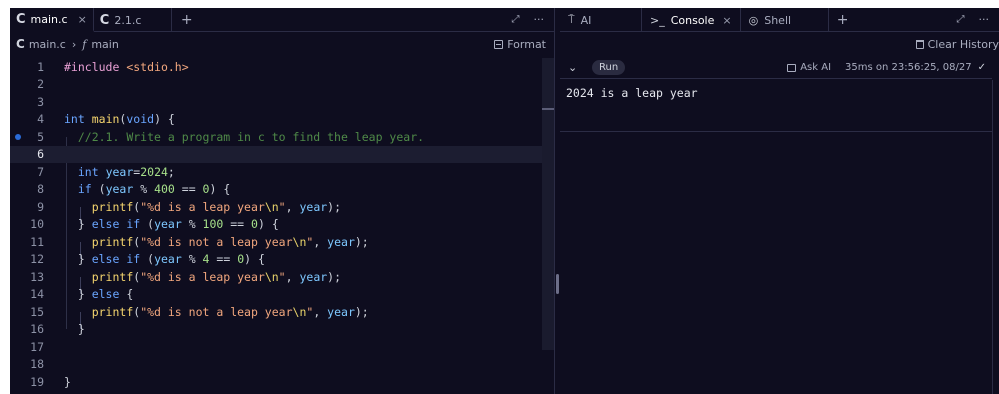  Describe the element at coordinates (601, 20) in the screenshot. I see `tab-ai: ⍑ AI` at that location.